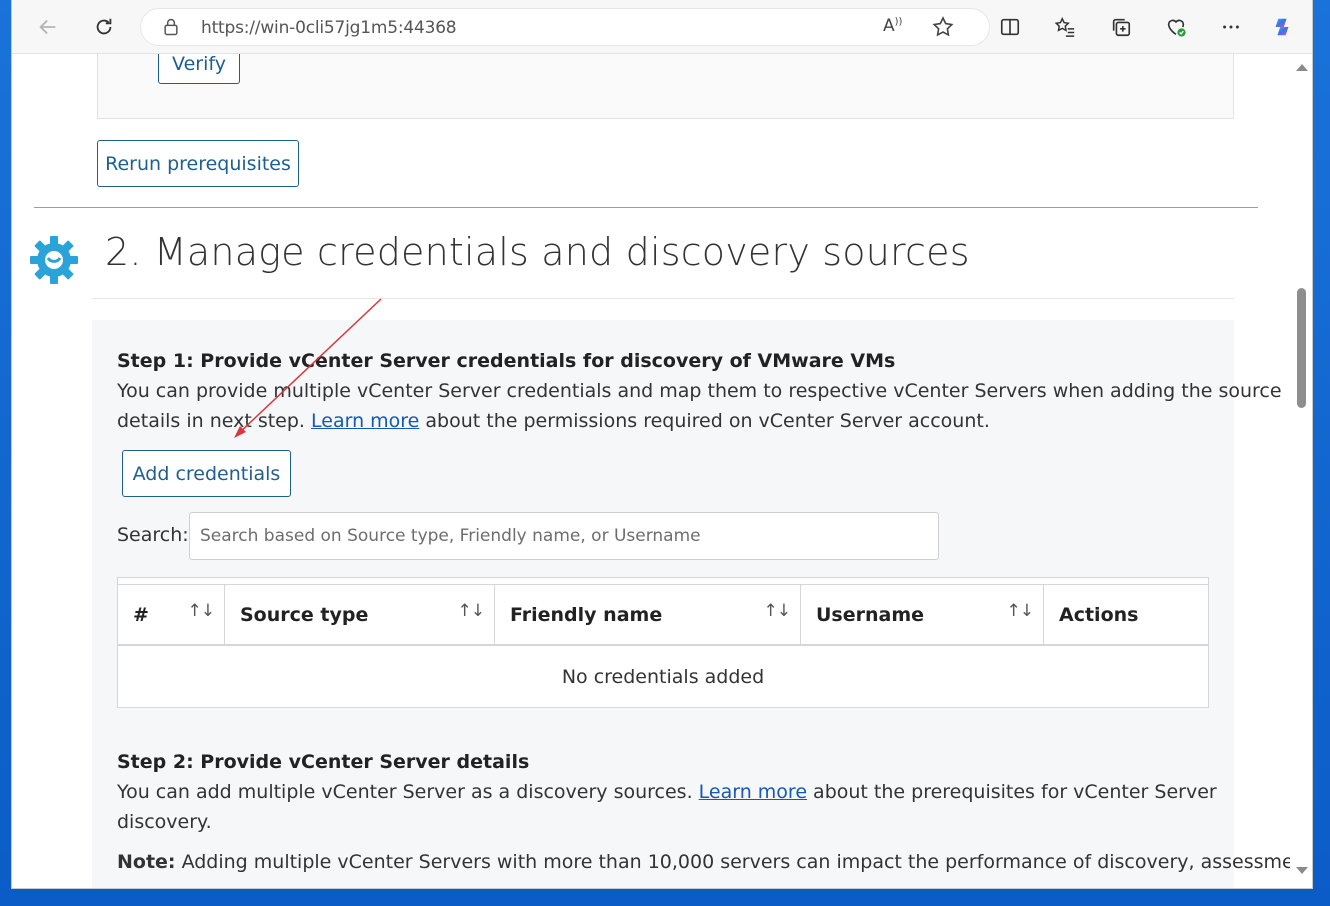 This screenshot has height=906, width=1330. Describe the element at coordinates (870, 615) in the screenshot. I see `column-label: Username` at that location.